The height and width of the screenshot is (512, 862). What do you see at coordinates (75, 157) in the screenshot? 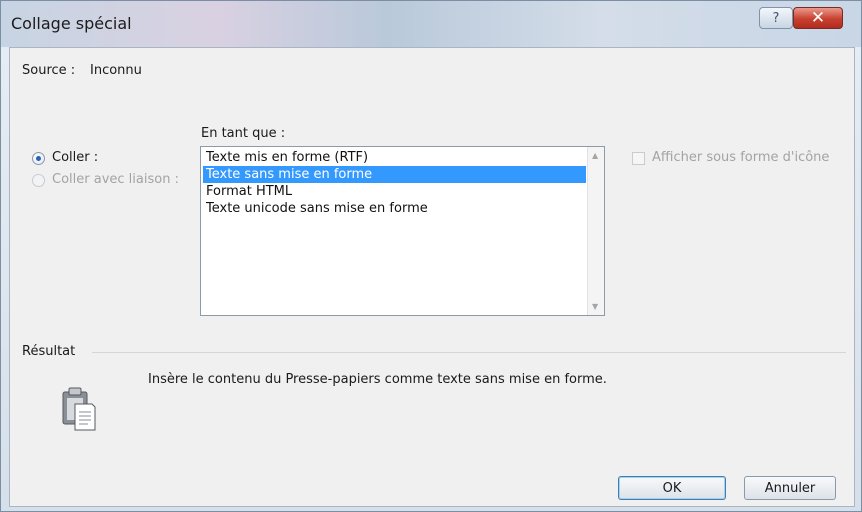
I see `paste-radio-label: Coller :` at bounding box center [75, 157].